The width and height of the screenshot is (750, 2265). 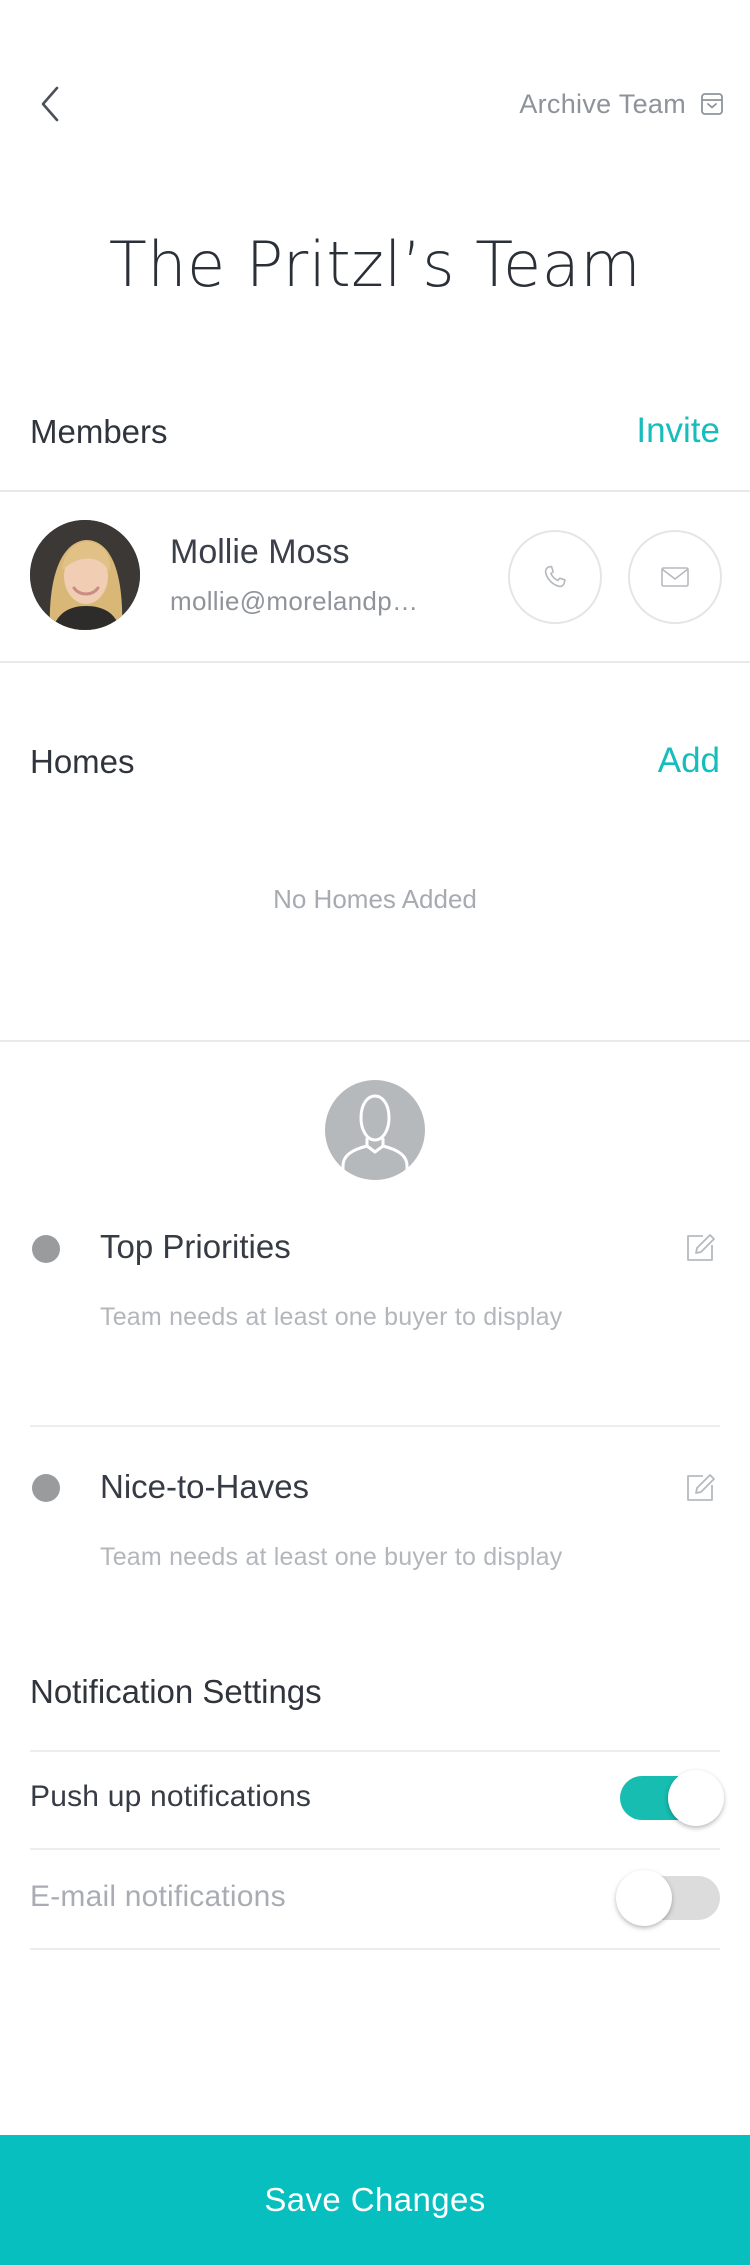 I want to click on edit-top-priorities-button, so click(x=700, y=1248).